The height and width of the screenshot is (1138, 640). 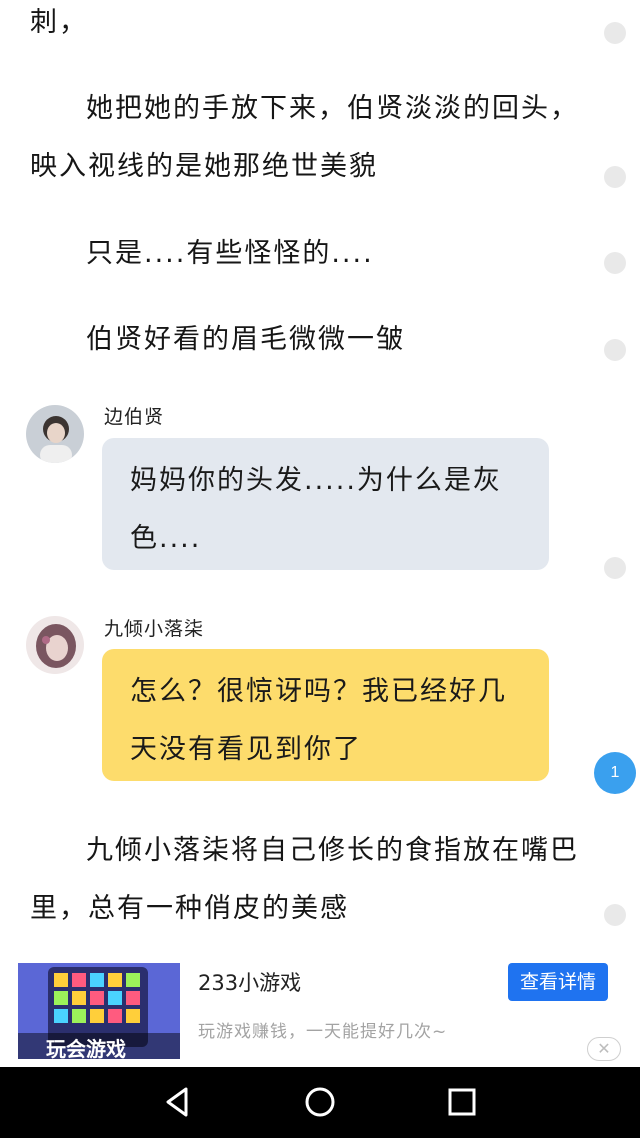 What do you see at coordinates (245, 339) in the screenshot?
I see `story-paragraph: 伯贤好看的眉毛微微一皱` at bounding box center [245, 339].